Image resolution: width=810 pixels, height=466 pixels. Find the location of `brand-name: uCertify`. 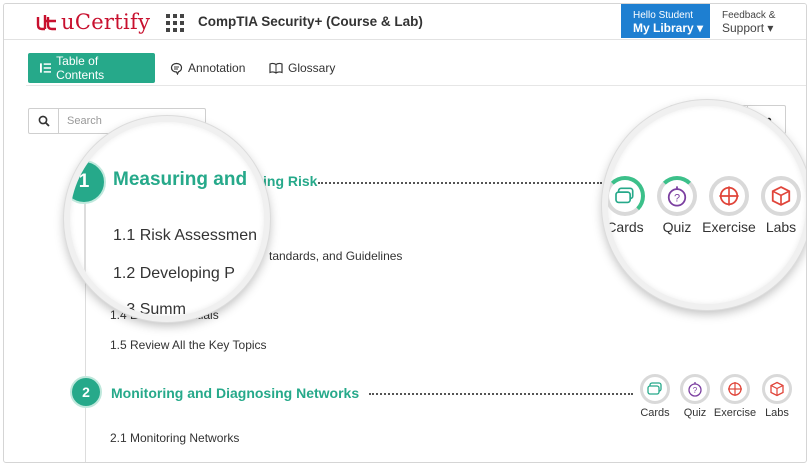

brand-name: uCertify is located at coordinates (106, 22).